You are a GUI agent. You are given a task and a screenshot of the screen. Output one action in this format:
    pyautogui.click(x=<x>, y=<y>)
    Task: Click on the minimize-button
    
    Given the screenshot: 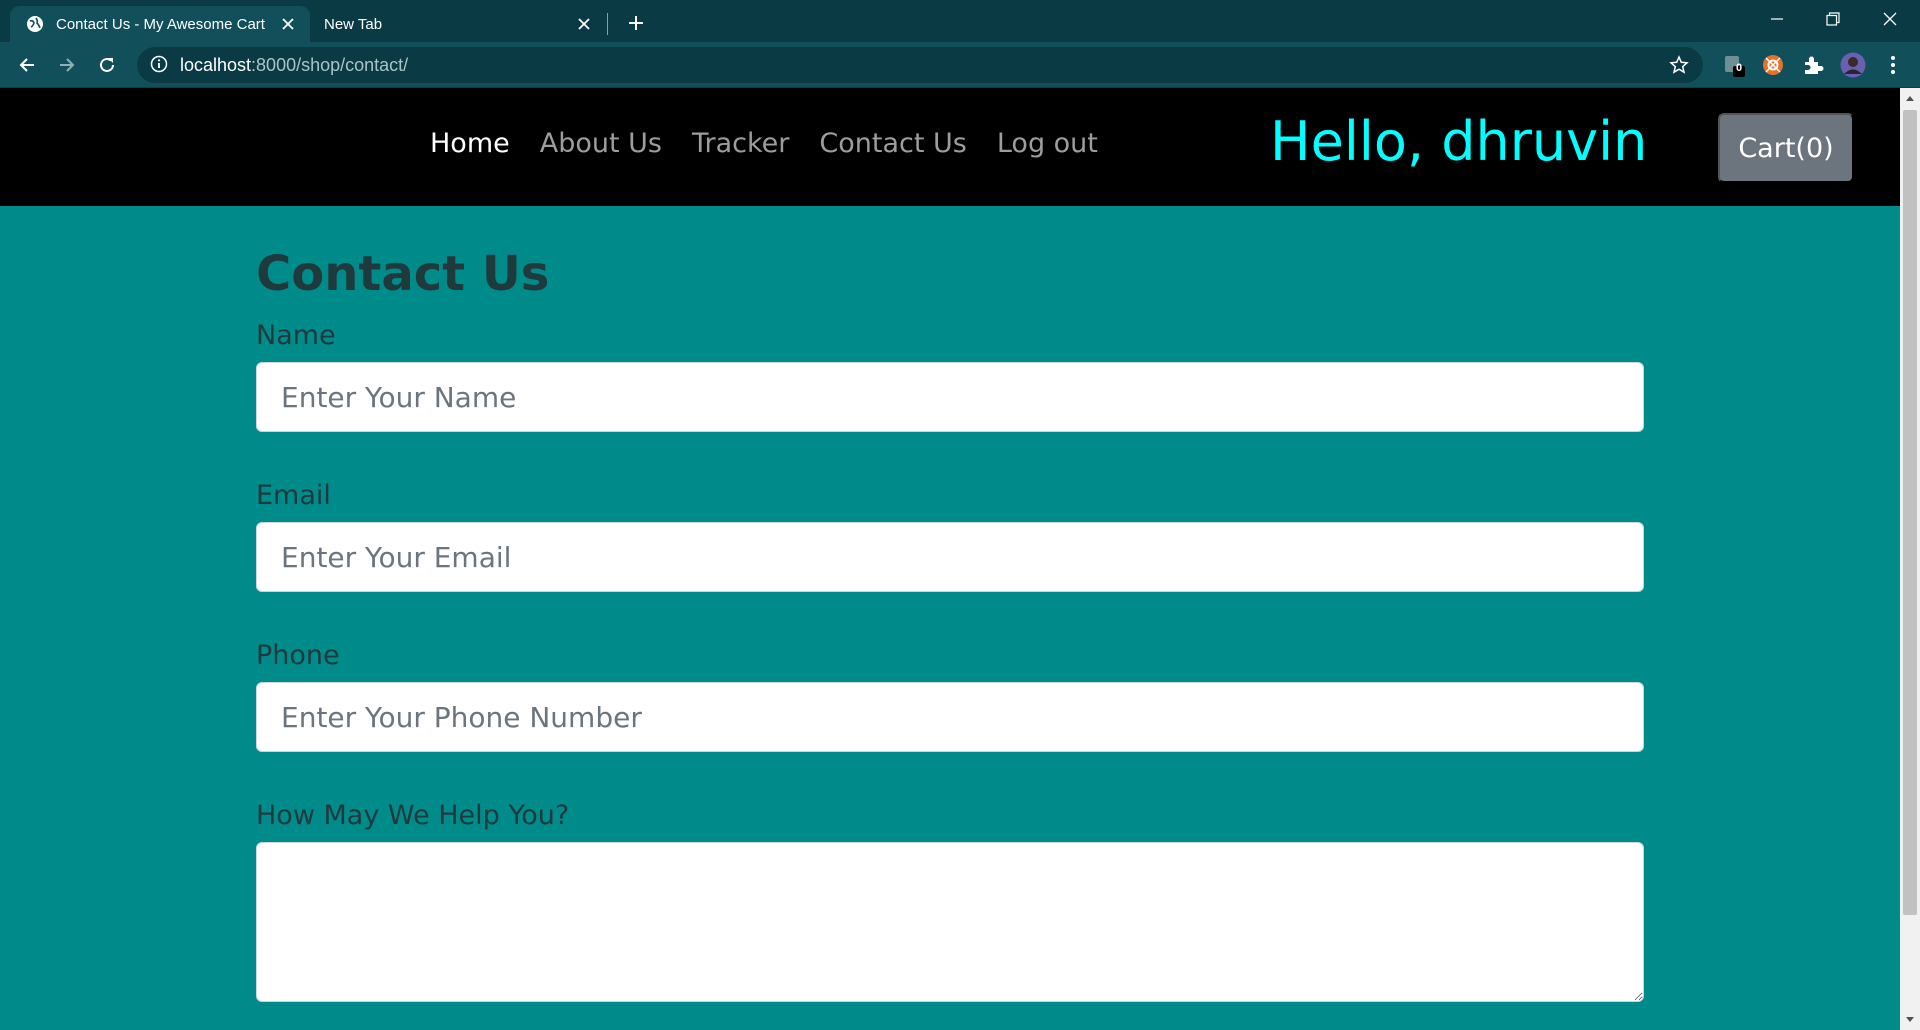 What is the action you would take?
    pyautogui.click(x=1777, y=19)
    